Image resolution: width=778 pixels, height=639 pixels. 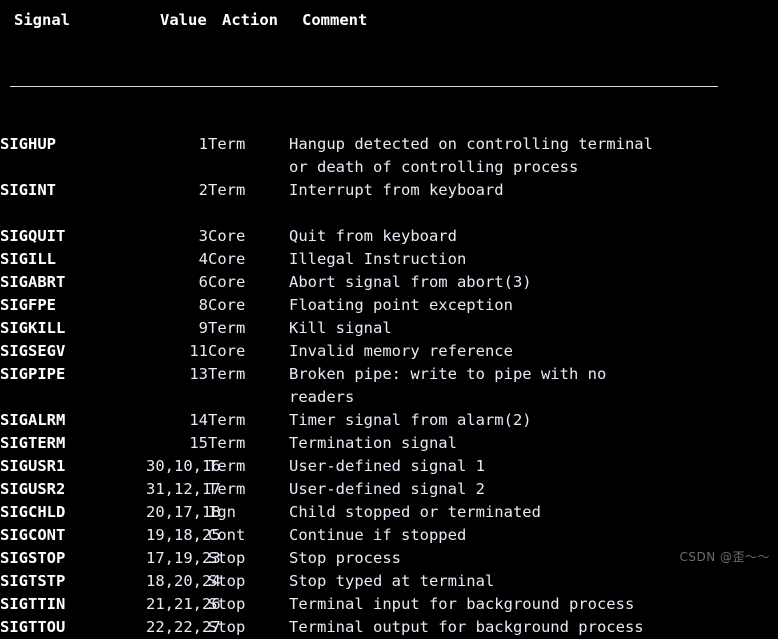 I want to click on signal-name: SIGSEGV, so click(x=33, y=351).